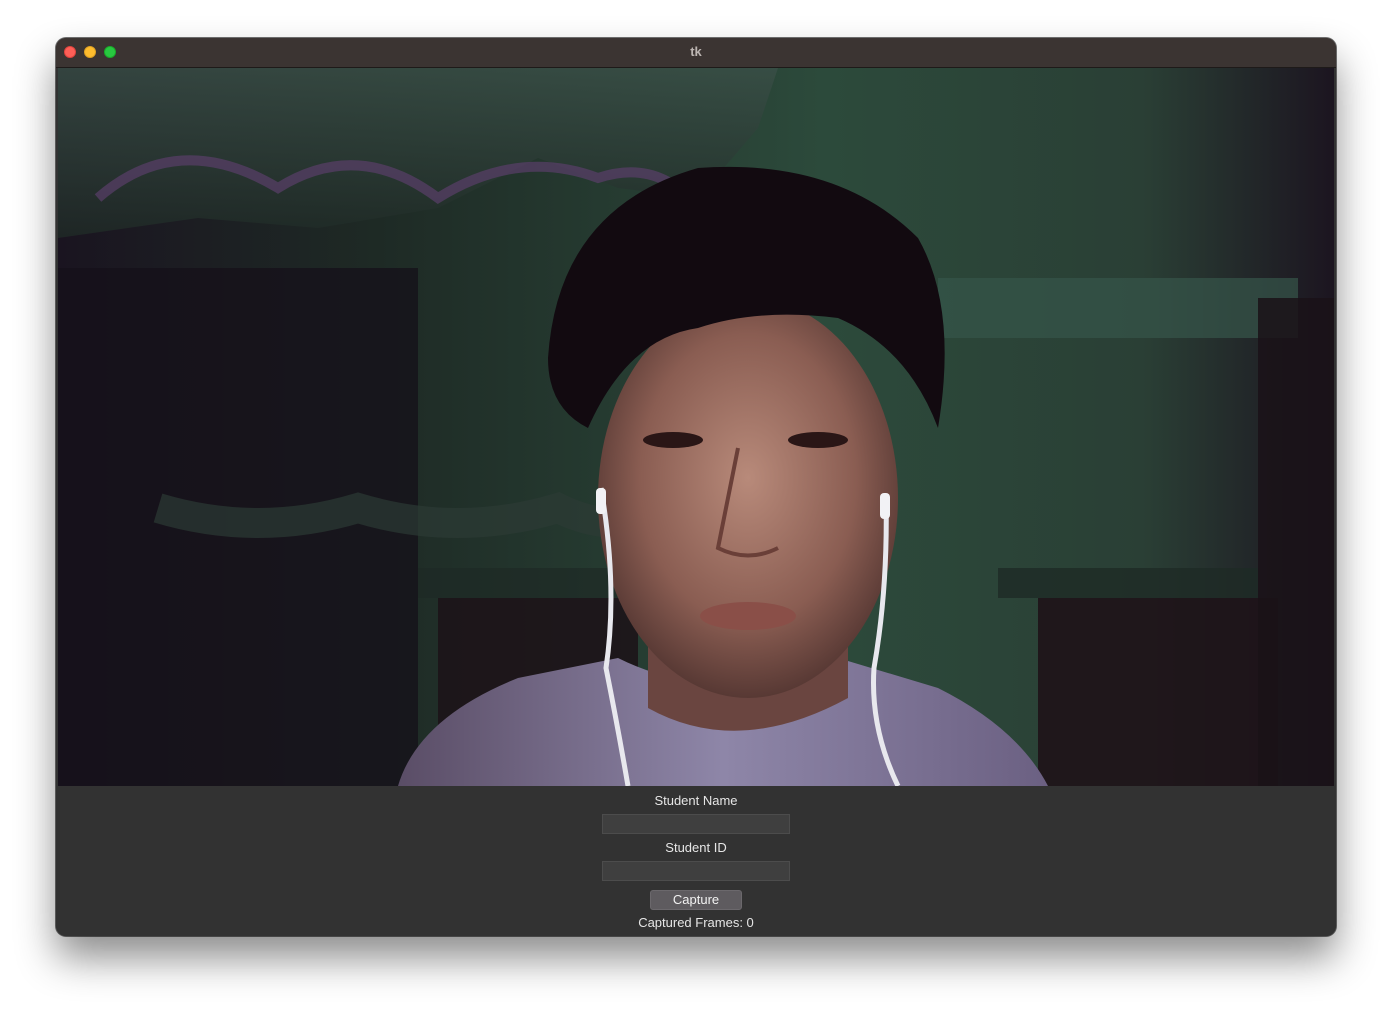 Image resolution: width=1392 pixels, height=1010 pixels. Describe the element at coordinates (696, 847) in the screenshot. I see `student-id-label: Student ID` at that location.